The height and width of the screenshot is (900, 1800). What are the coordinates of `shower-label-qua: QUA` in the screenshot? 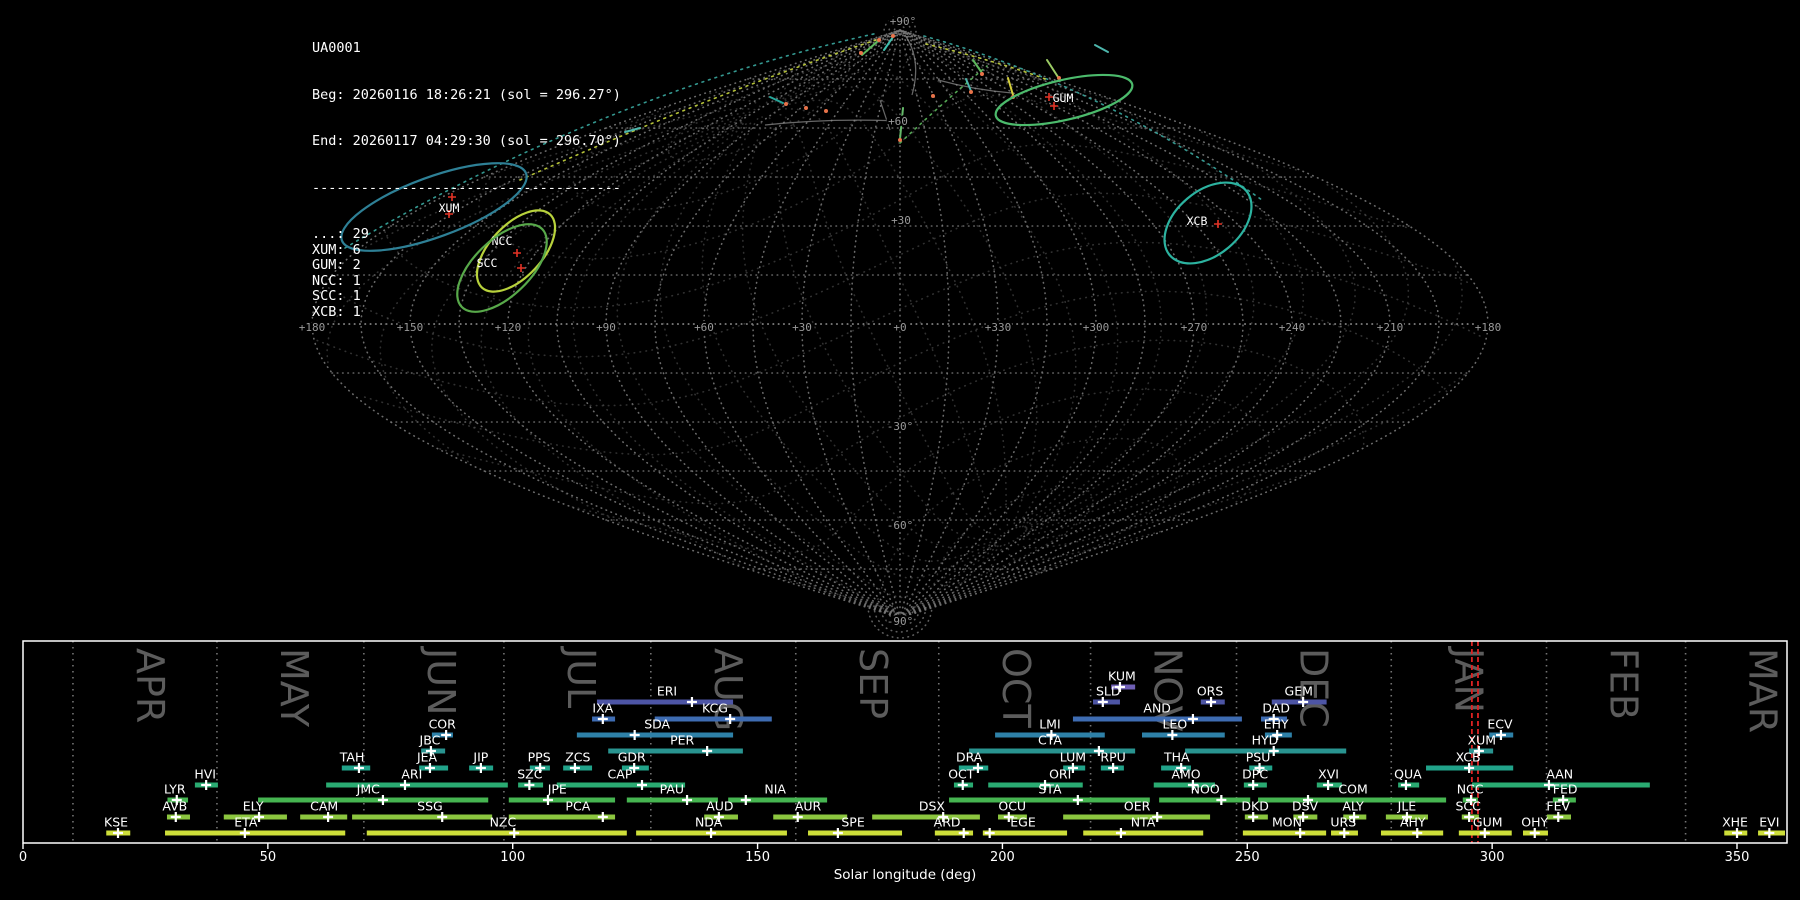 It's located at (1408, 774).